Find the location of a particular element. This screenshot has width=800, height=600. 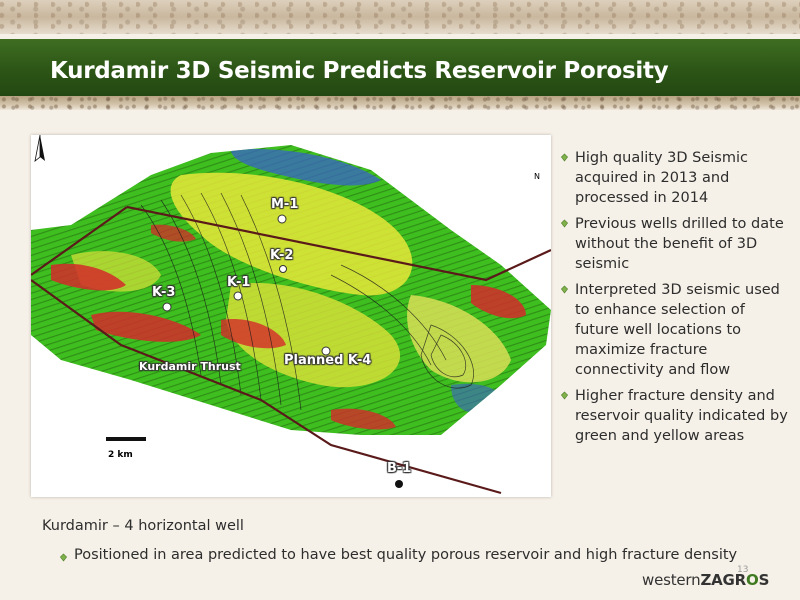

scale-label: 2 km is located at coordinates (120, 455).